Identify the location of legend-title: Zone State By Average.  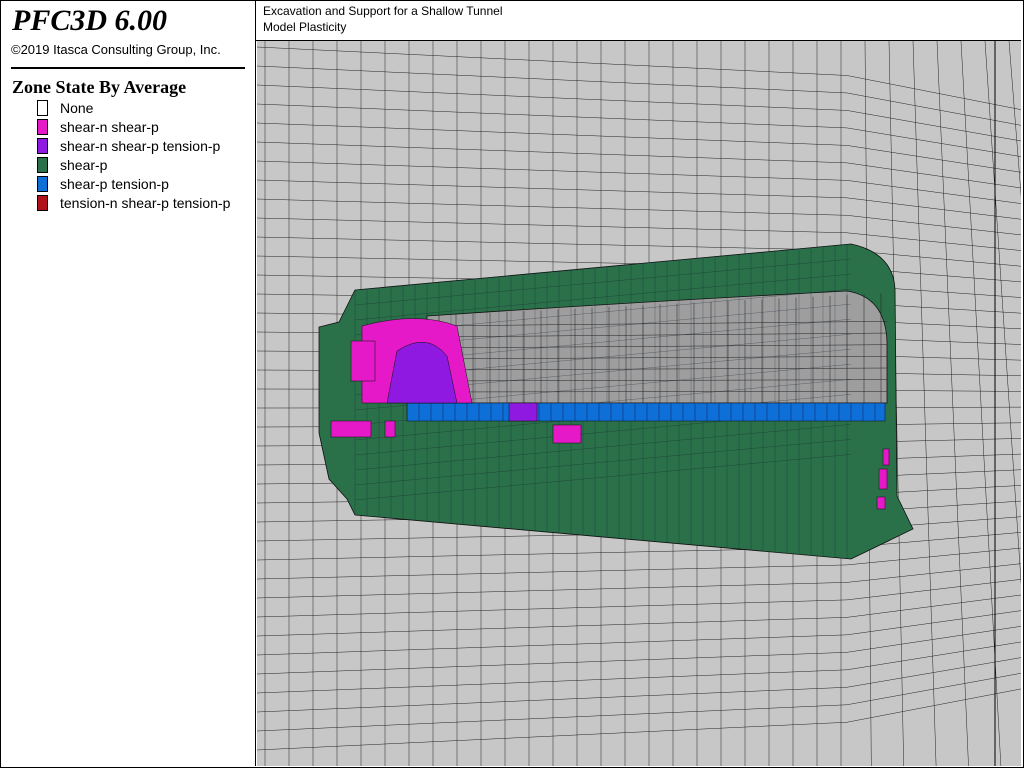
(99, 87).